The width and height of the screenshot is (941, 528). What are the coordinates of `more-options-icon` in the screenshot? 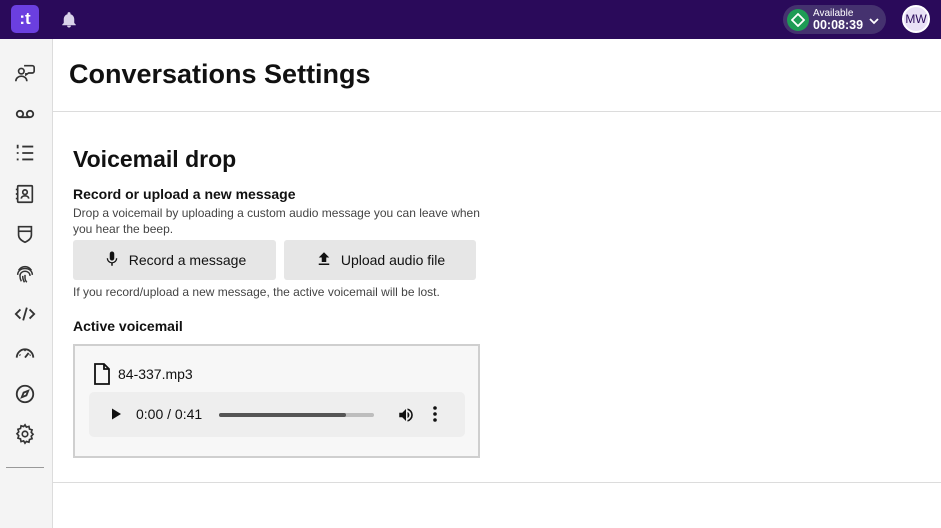 It's located at (435, 416).